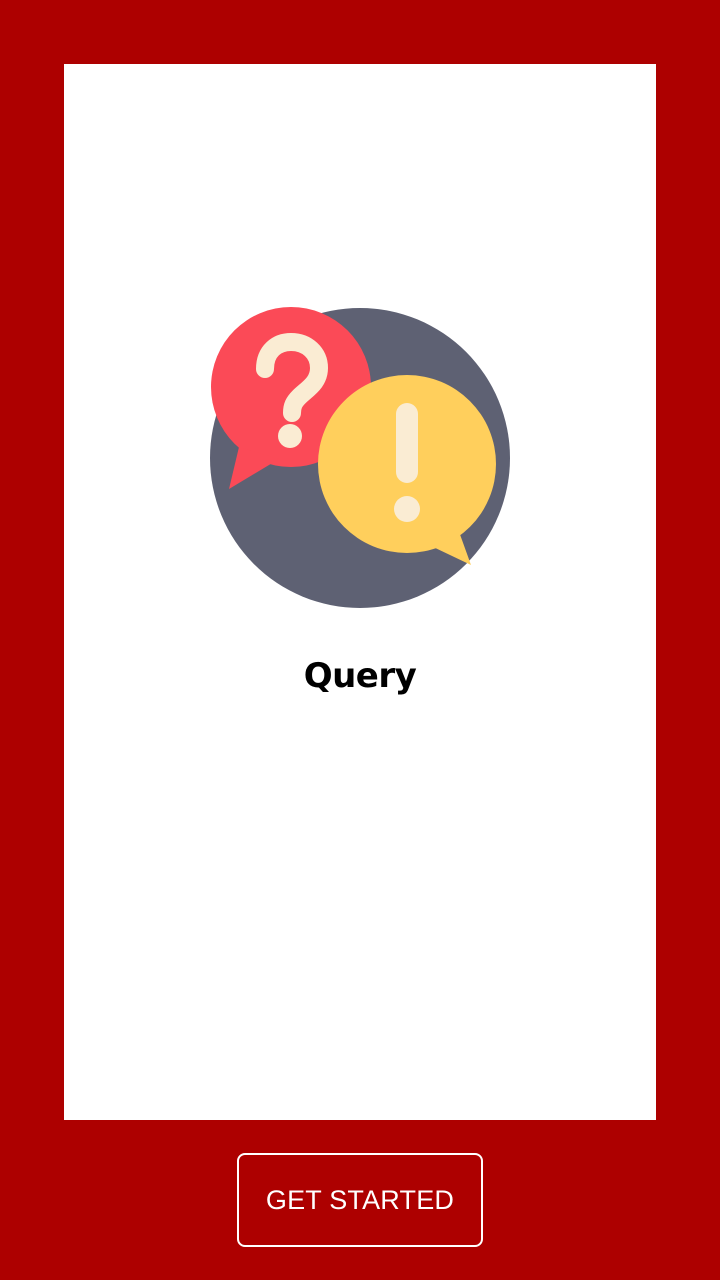 This screenshot has width=720, height=1280. I want to click on question-exclamation-bubbles-icon, so click(360, 457).